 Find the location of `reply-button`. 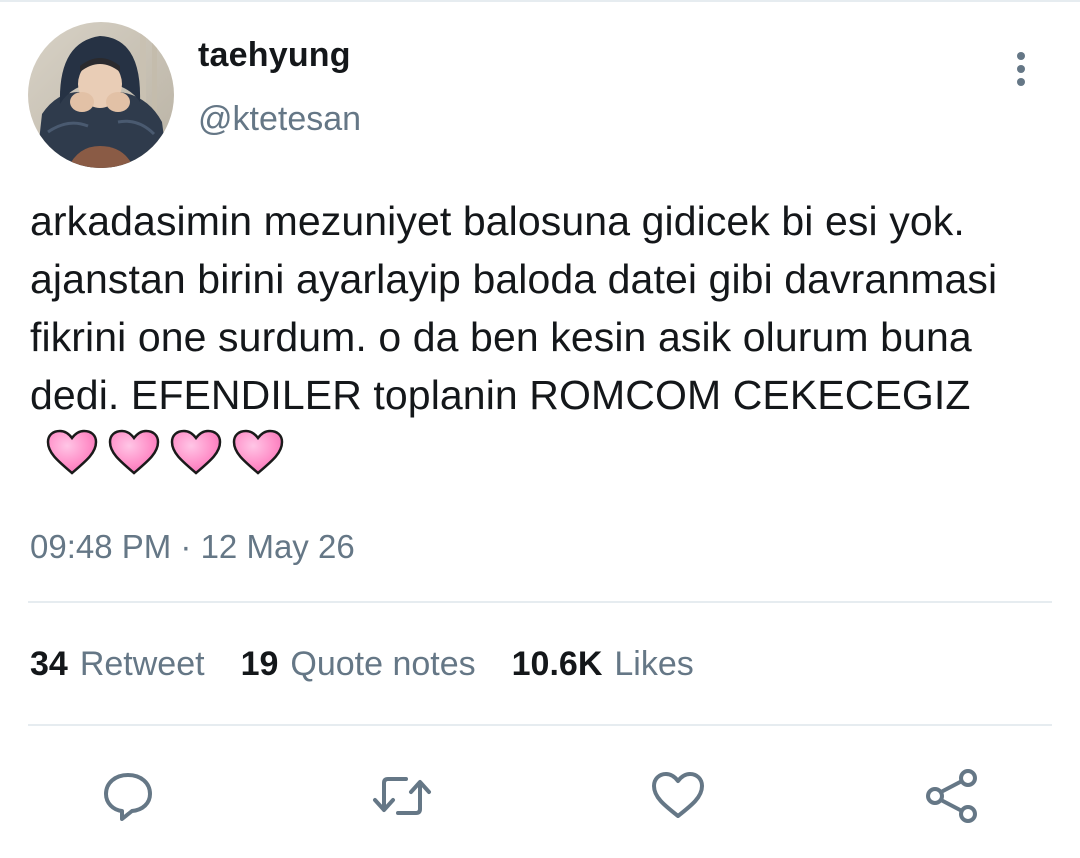

reply-button is located at coordinates (128, 796).